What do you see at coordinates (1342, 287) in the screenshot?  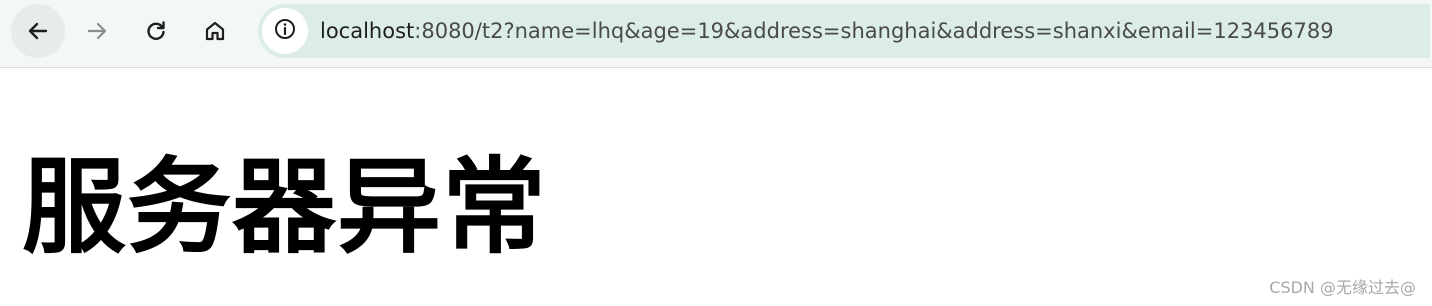 I see `watermark: CSDN @无缘过去@` at bounding box center [1342, 287].